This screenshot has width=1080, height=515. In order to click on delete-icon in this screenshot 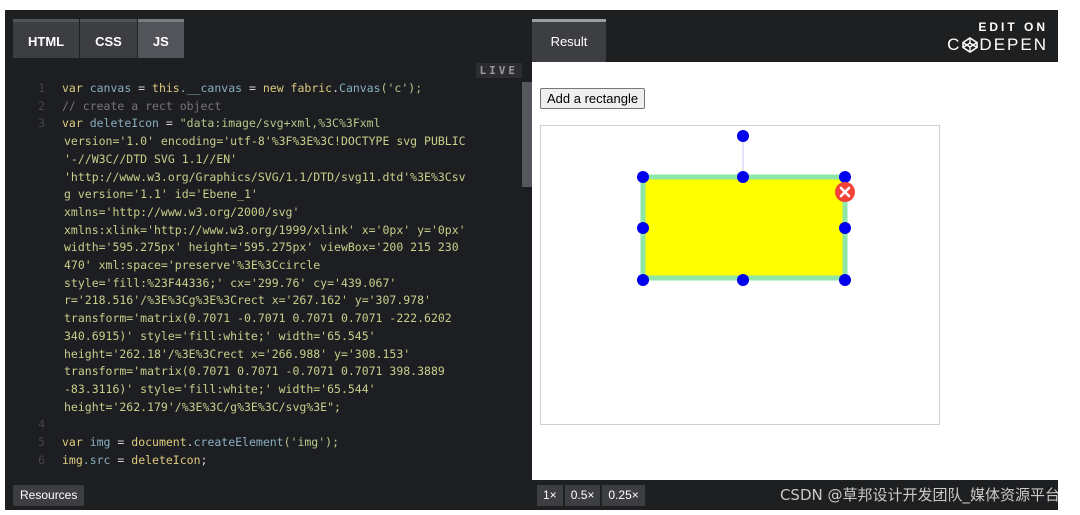, I will do `click(845, 192)`.